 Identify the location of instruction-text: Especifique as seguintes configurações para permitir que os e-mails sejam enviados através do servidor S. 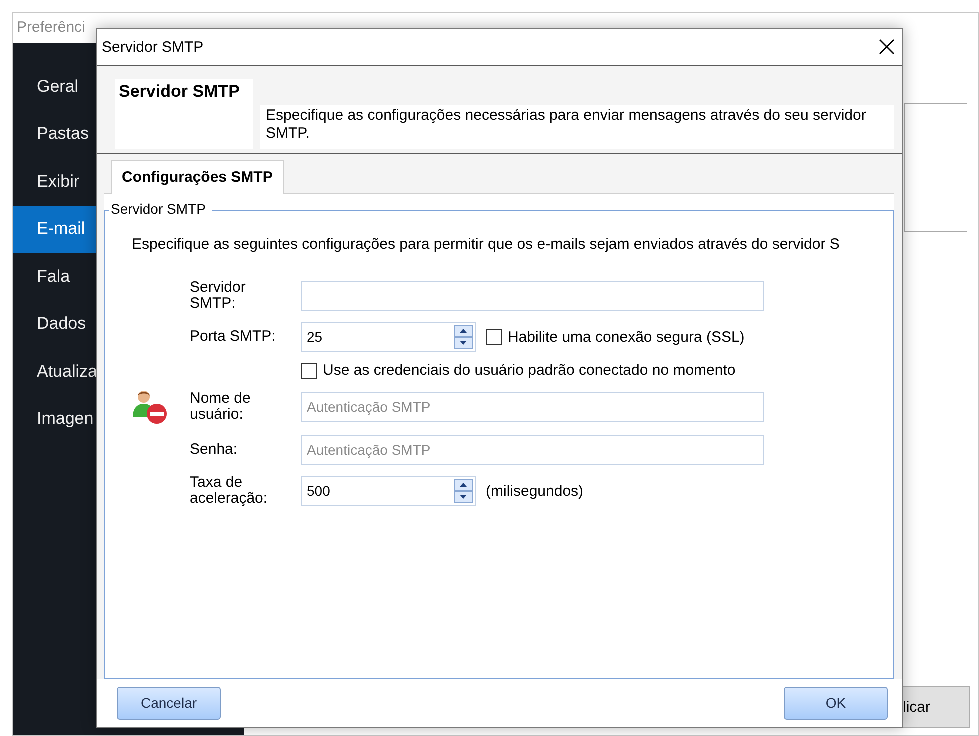
(485, 244).